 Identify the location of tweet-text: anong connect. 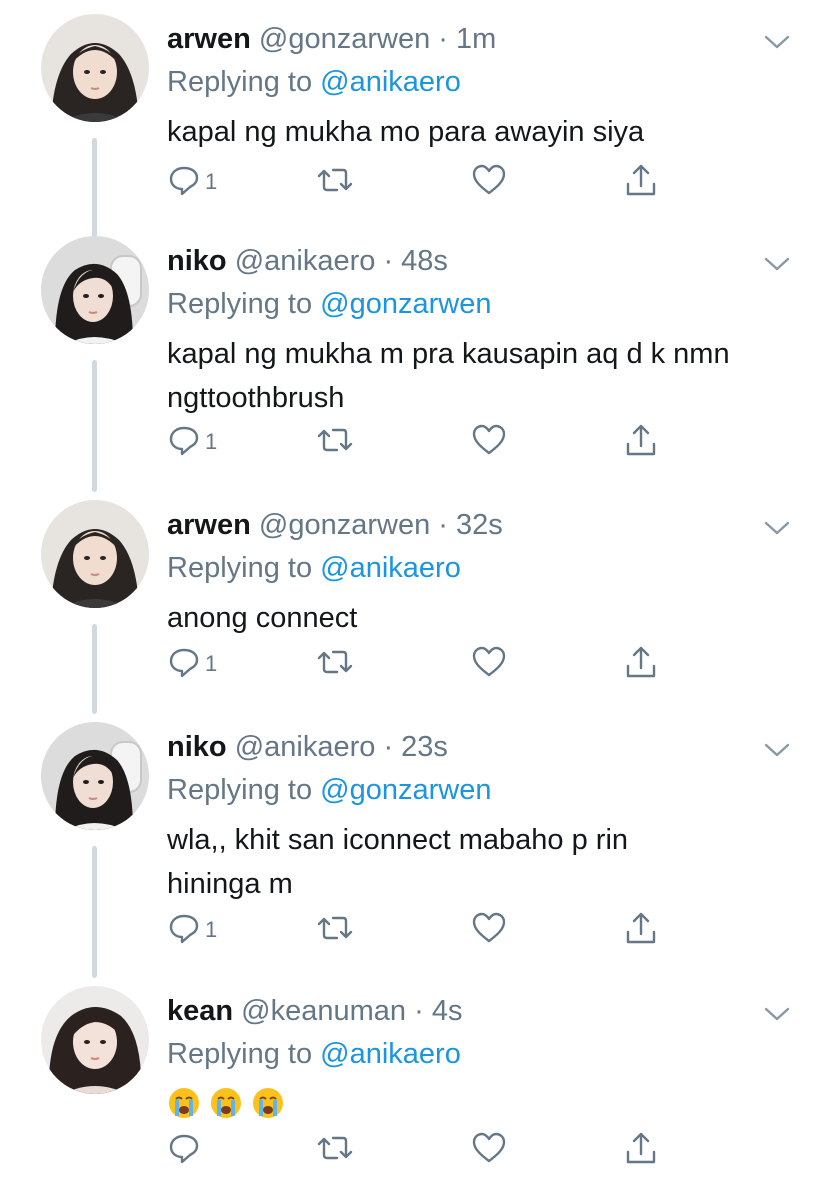
(262, 618).